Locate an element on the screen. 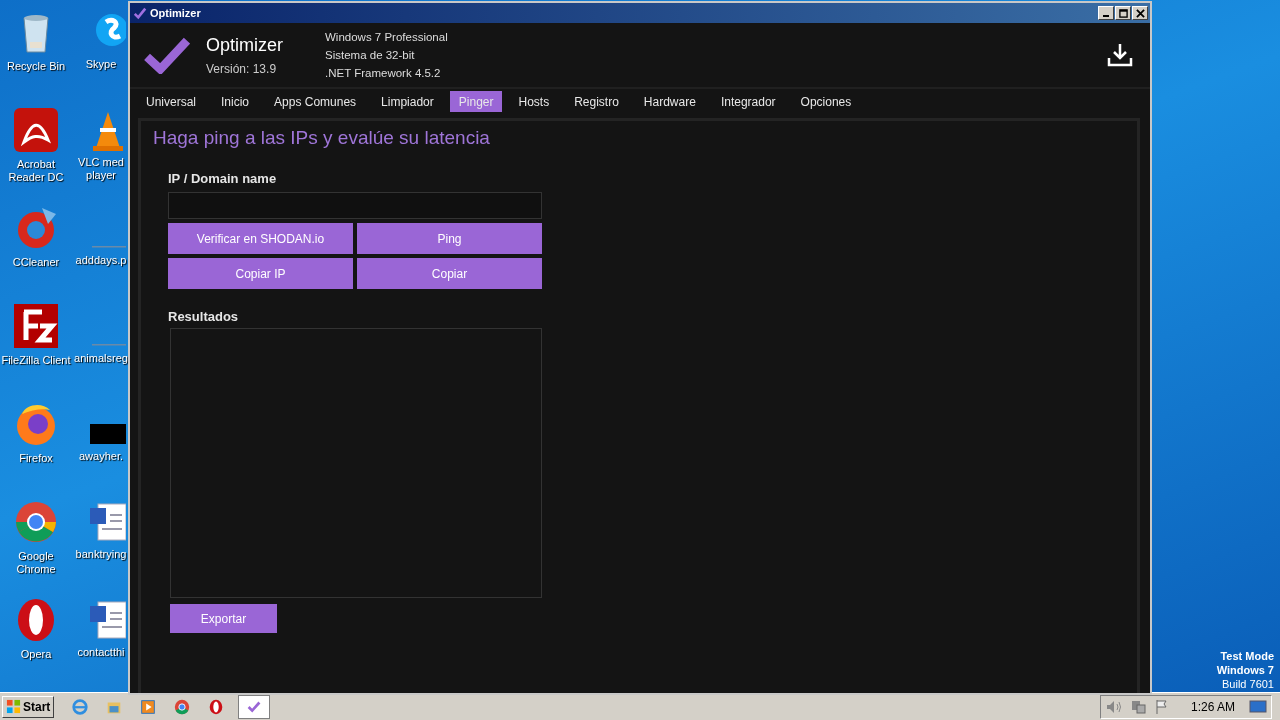 The image size is (1280, 720). minimize-icon is located at coordinates (1106, 16).